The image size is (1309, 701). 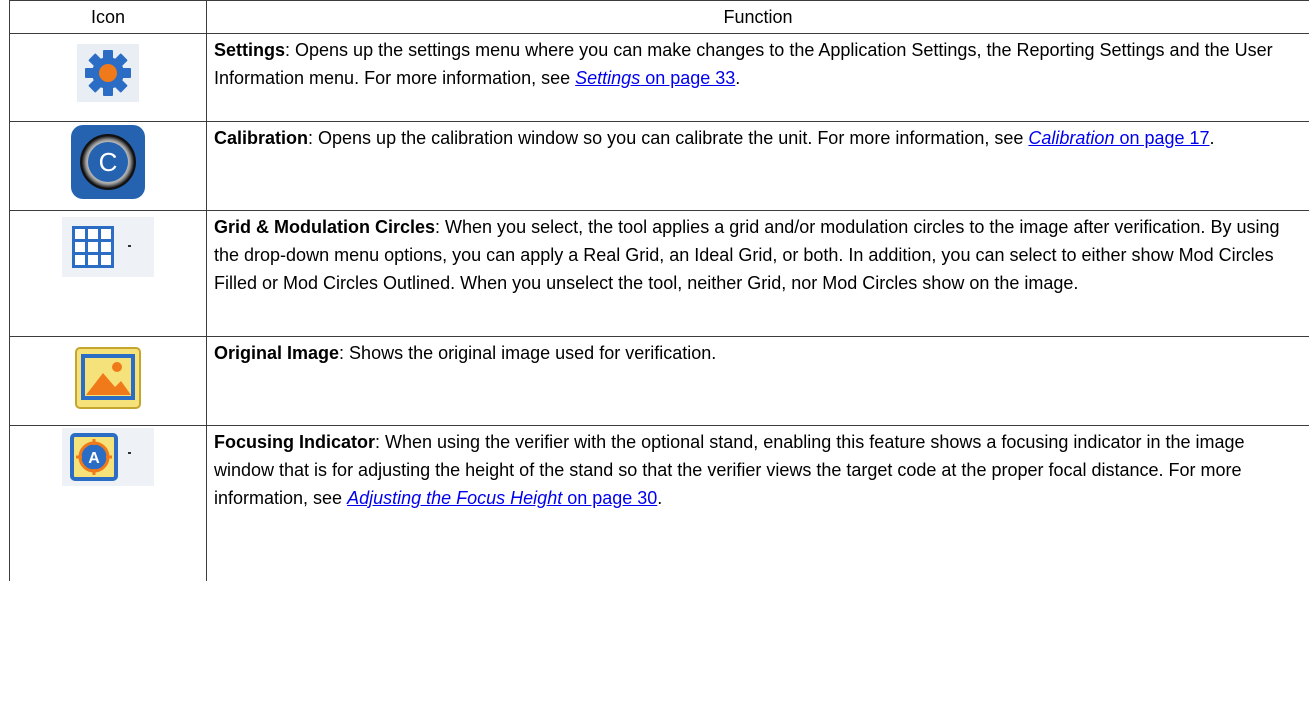 I want to click on term-settings: Settings, so click(x=250, y=50).